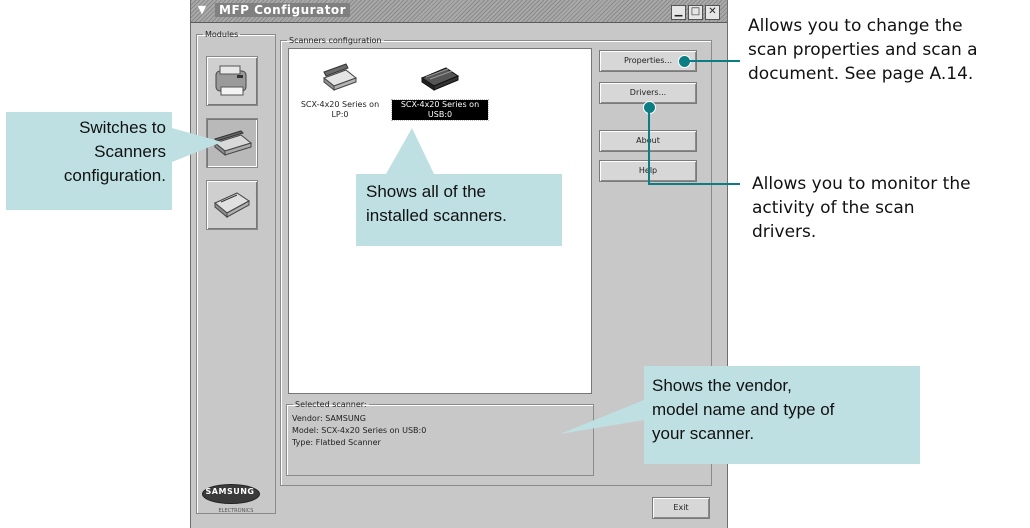 Image resolution: width=1030 pixels, height=528 pixels. What do you see at coordinates (331, 404) in the screenshot?
I see `selected-scanner-legend: Selected scanner:` at bounding box center [331, 404].